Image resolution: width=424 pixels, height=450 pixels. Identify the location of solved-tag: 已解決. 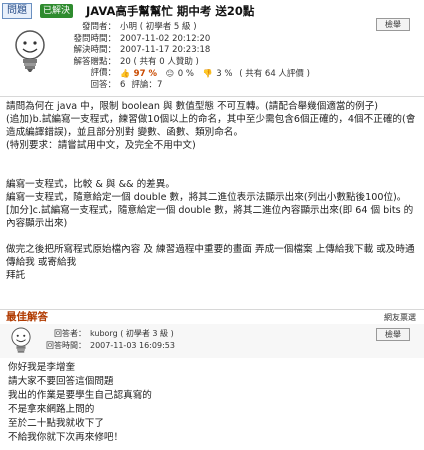
(57, 11).